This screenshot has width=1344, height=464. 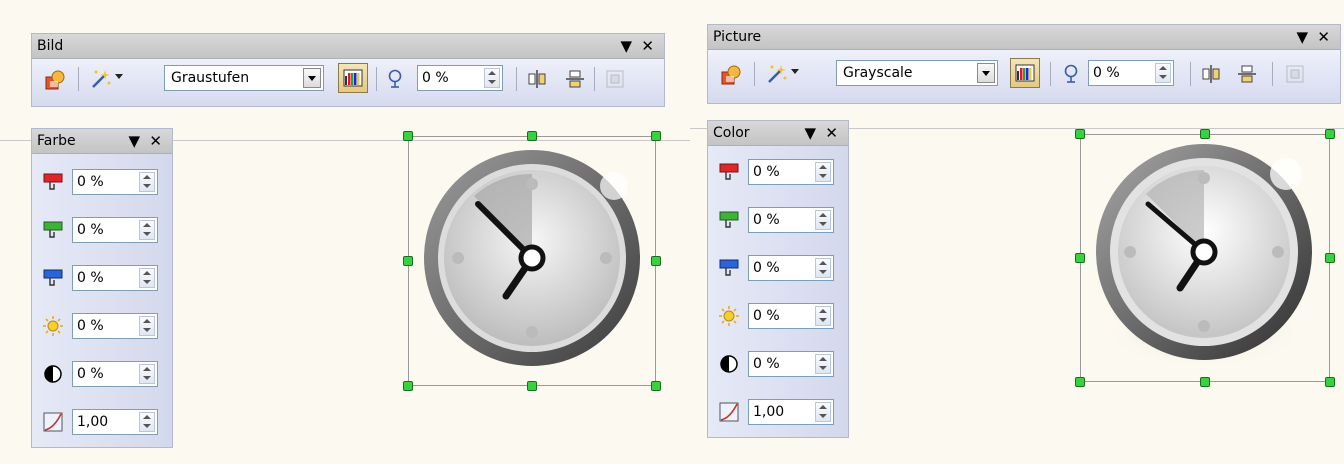 What do you see at coordinates (53, 181) in the screenshot?
I see `red-icon` at bounding box center [53, 181].